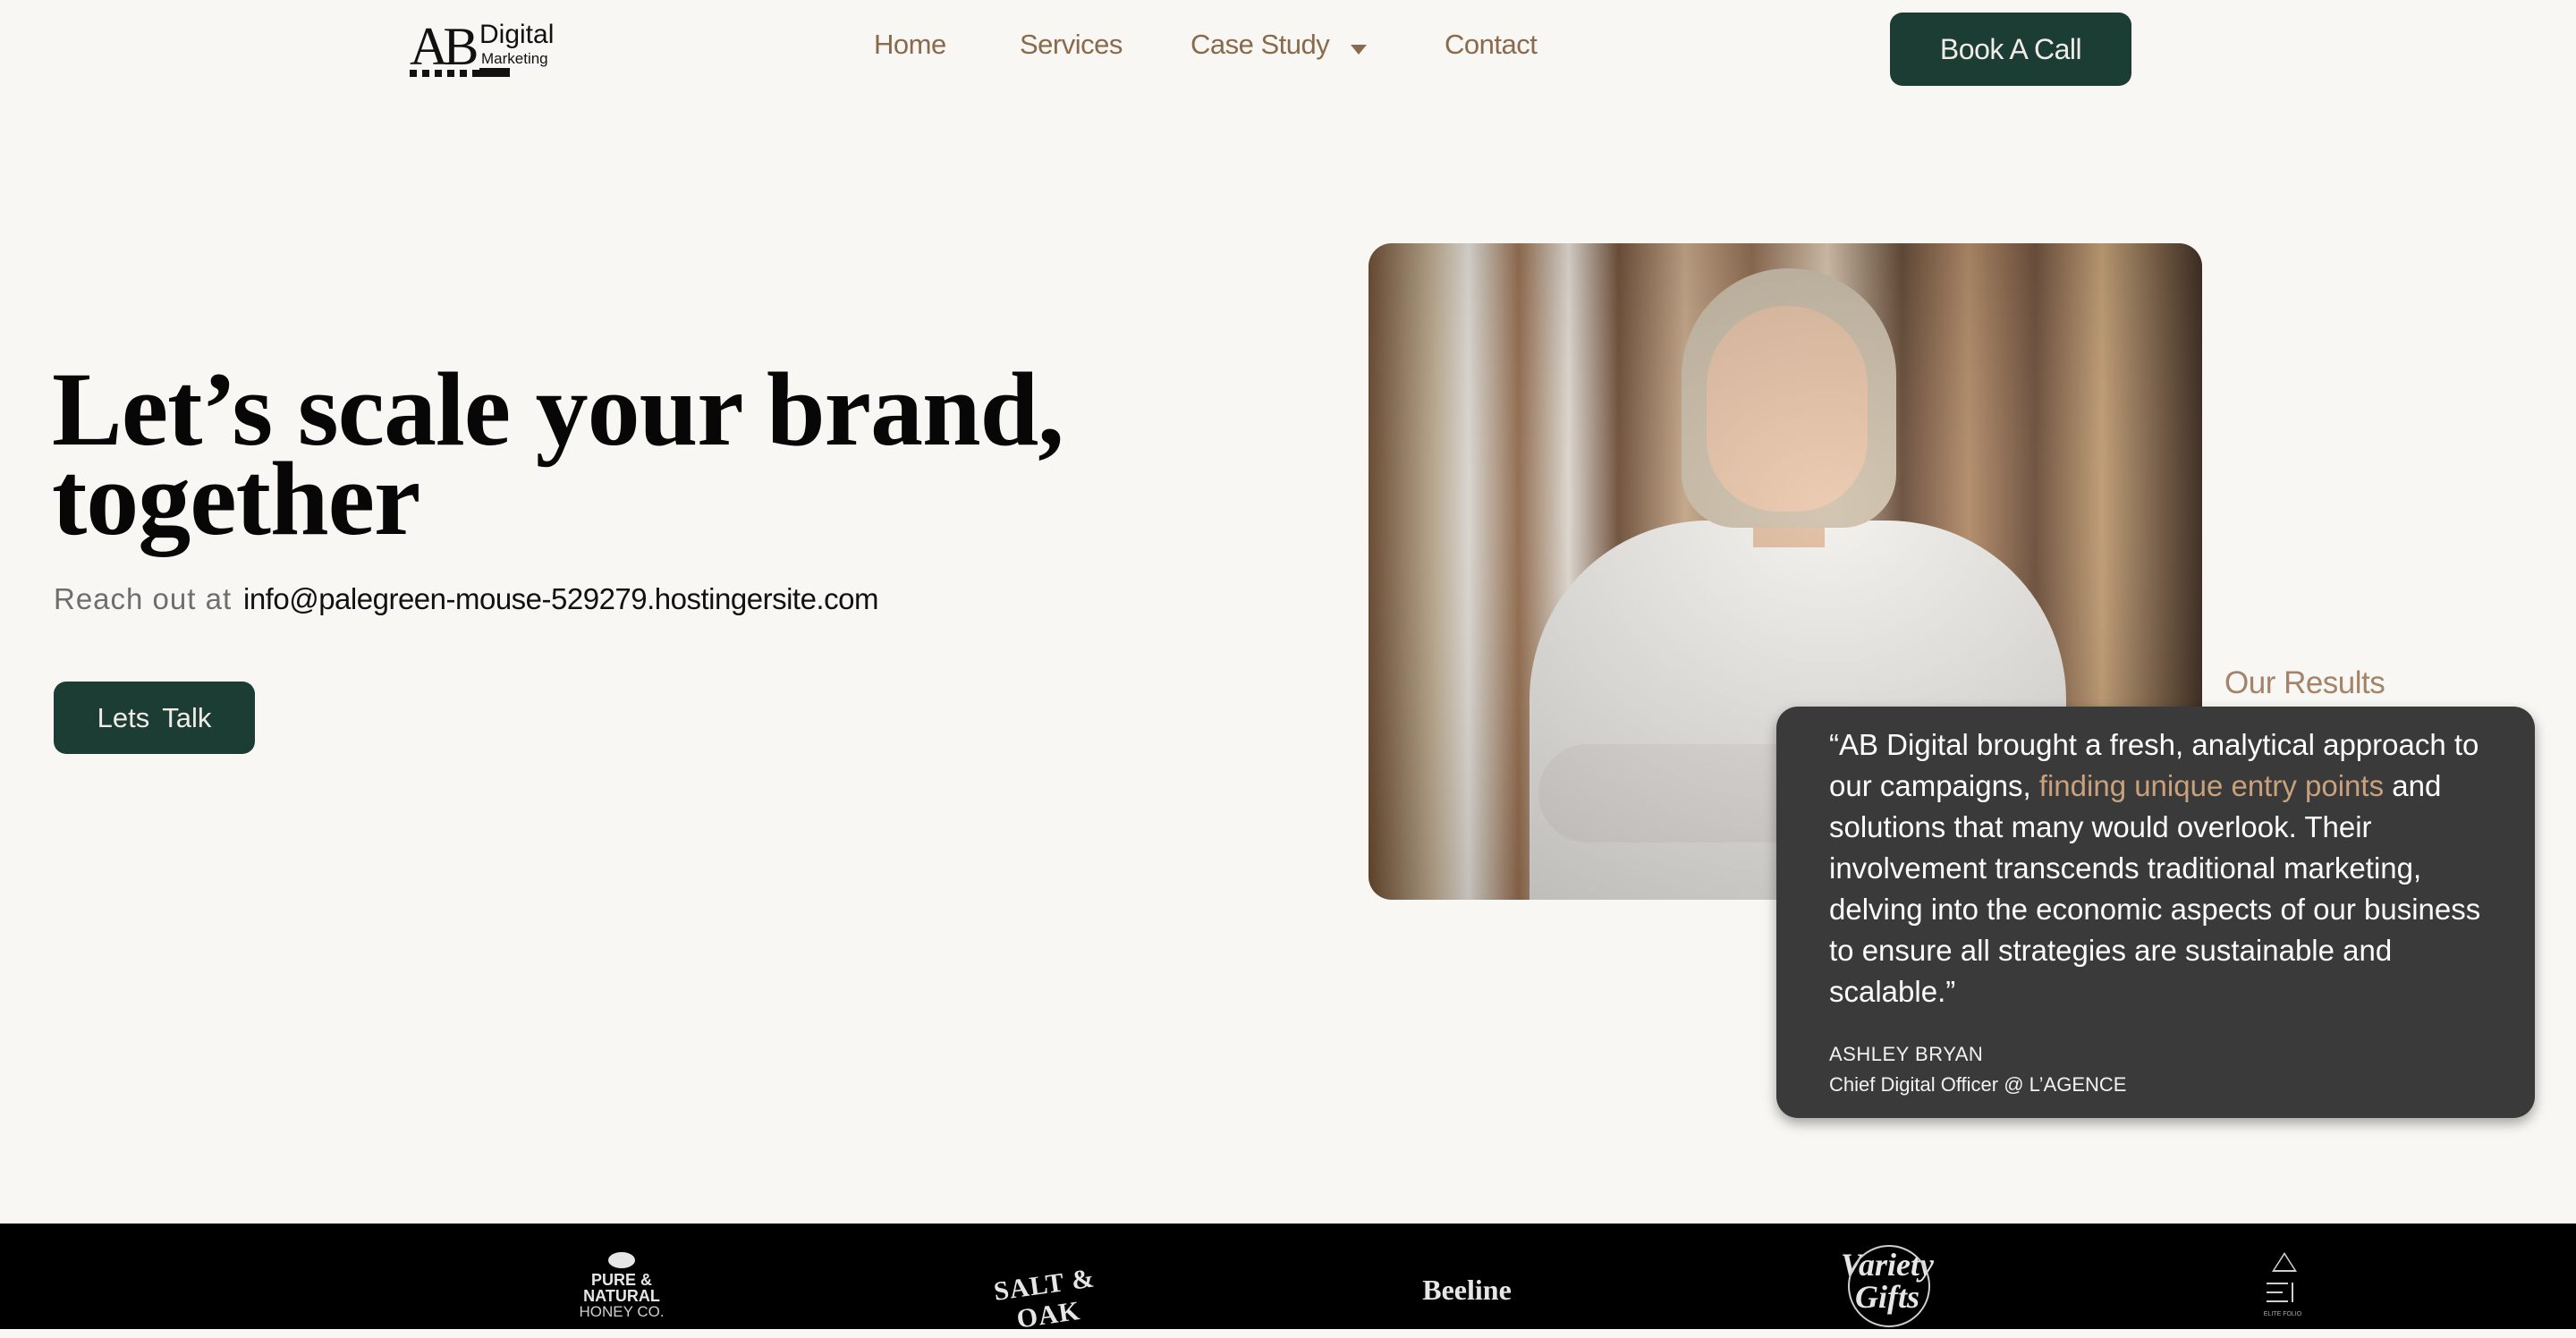  What do you see at coordinates (2304, 682) in the screenshot?
I see `our-results-label: Our Results` at bounding box center [2304, 682].